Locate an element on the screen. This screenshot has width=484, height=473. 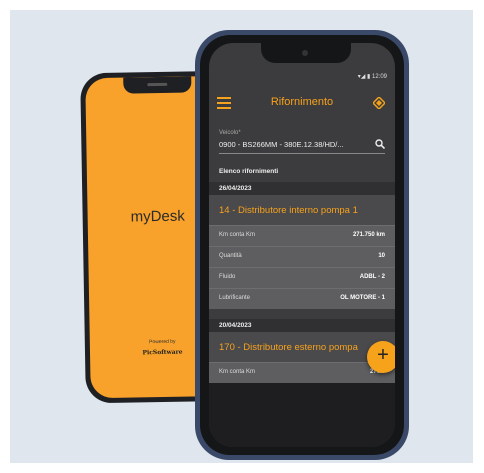
camera-icon is located at coordinates (305, 53).